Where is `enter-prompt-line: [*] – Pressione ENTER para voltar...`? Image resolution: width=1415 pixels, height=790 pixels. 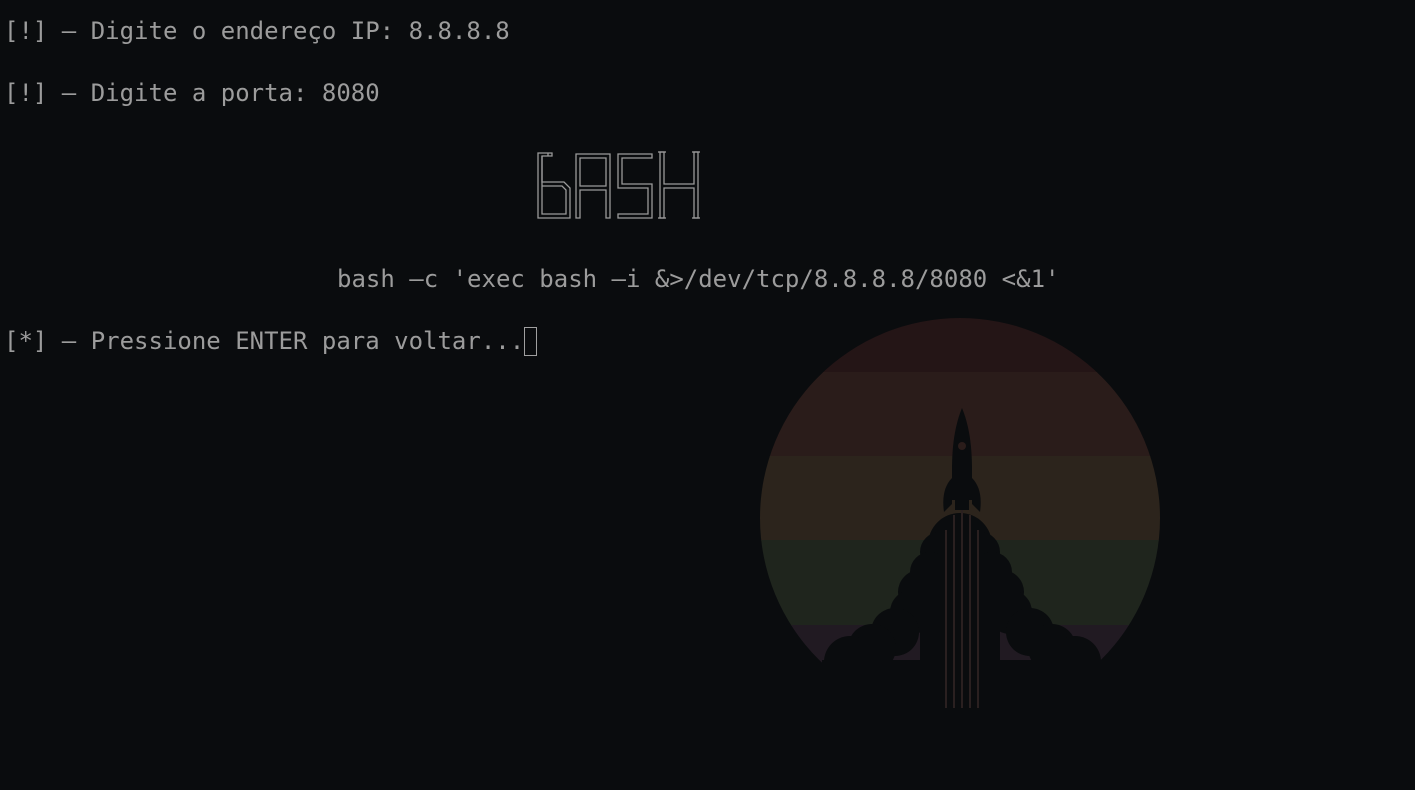
enter-prompt-line: [*] – Pressione ENTER para voltar... is located at coordinates (271, 341).